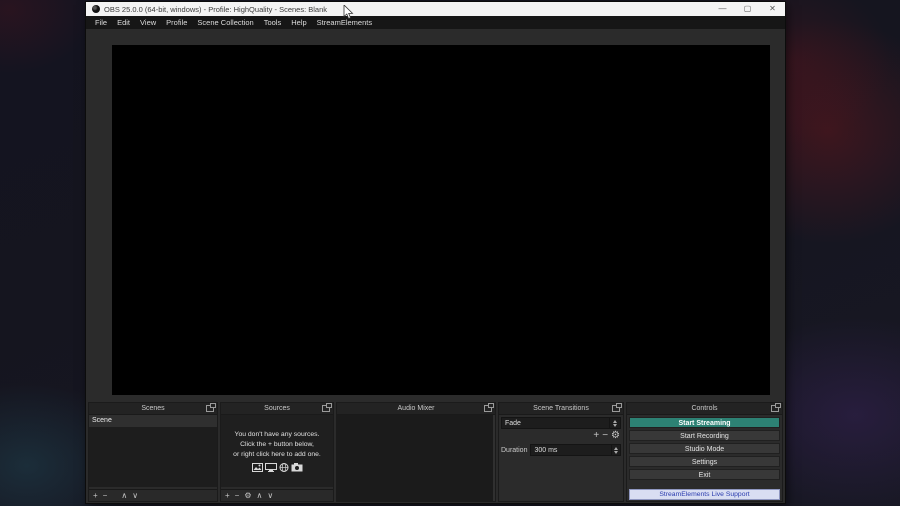 This screenshot has width=900, height=506. What do you see at coordinates (277, 434) in the screenshot?
I see `sources-empty-line: You don't have any sources.` at bounding box center [277, 434].